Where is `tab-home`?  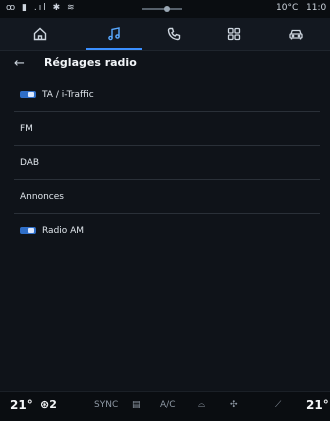
tab-home is located at coordinates (40, 34).